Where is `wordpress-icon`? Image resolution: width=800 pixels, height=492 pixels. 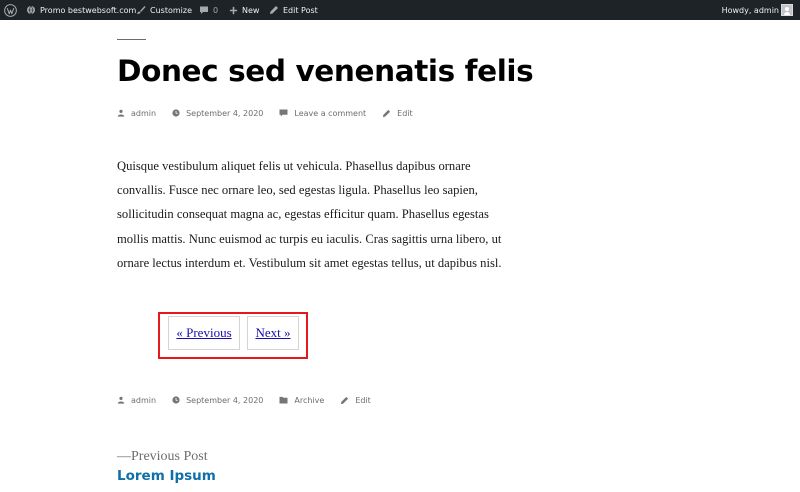
wordpress-icon is located at coordinates (10, 10).